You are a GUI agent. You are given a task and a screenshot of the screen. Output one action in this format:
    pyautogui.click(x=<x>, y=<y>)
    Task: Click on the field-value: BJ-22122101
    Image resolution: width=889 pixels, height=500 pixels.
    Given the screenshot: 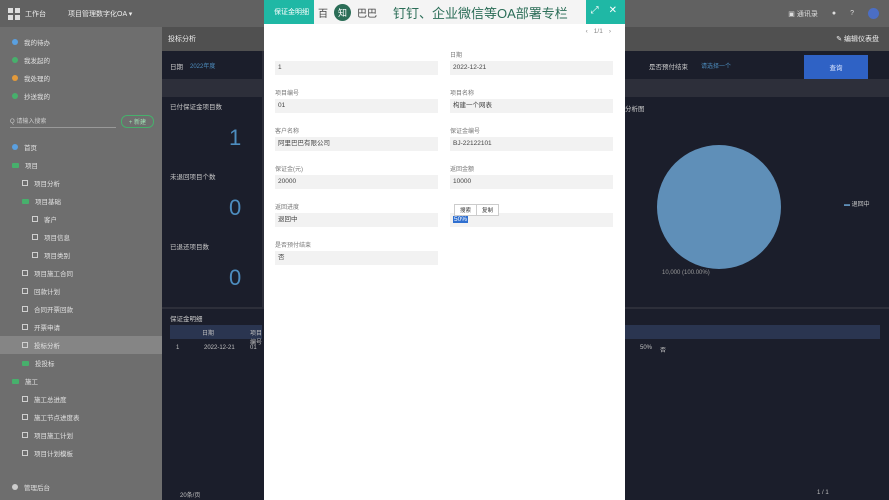 What is the action you would take?
    pyautogui.click(x=531, y=144)
    